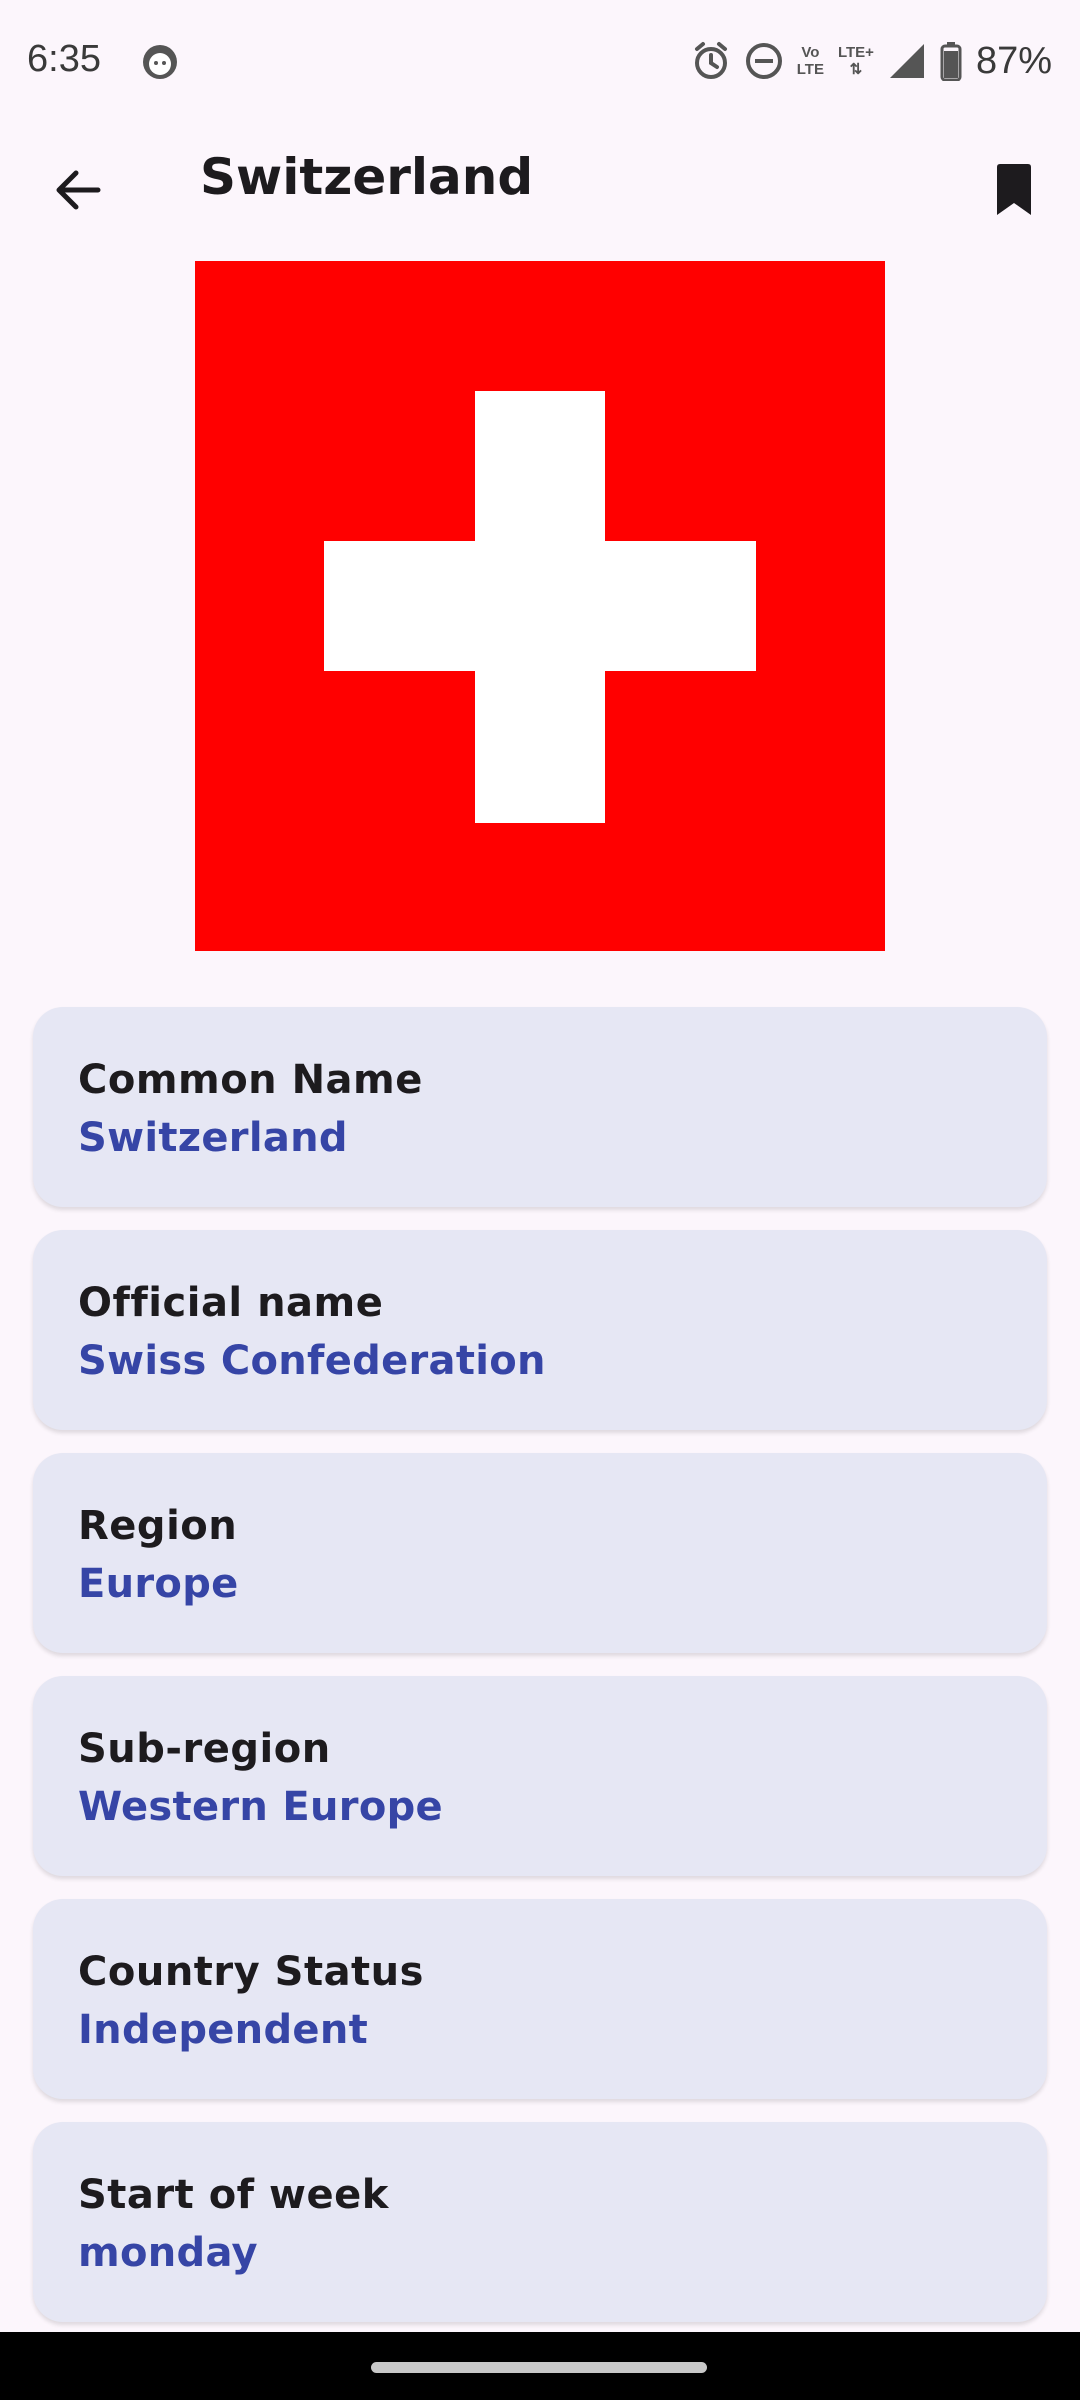 Image resolution: width=1080 pixels, height=2400 pixels. Describe the element at coordinates (158, 1584) in the screenshot. I see `detail-value: Europe` at that location.